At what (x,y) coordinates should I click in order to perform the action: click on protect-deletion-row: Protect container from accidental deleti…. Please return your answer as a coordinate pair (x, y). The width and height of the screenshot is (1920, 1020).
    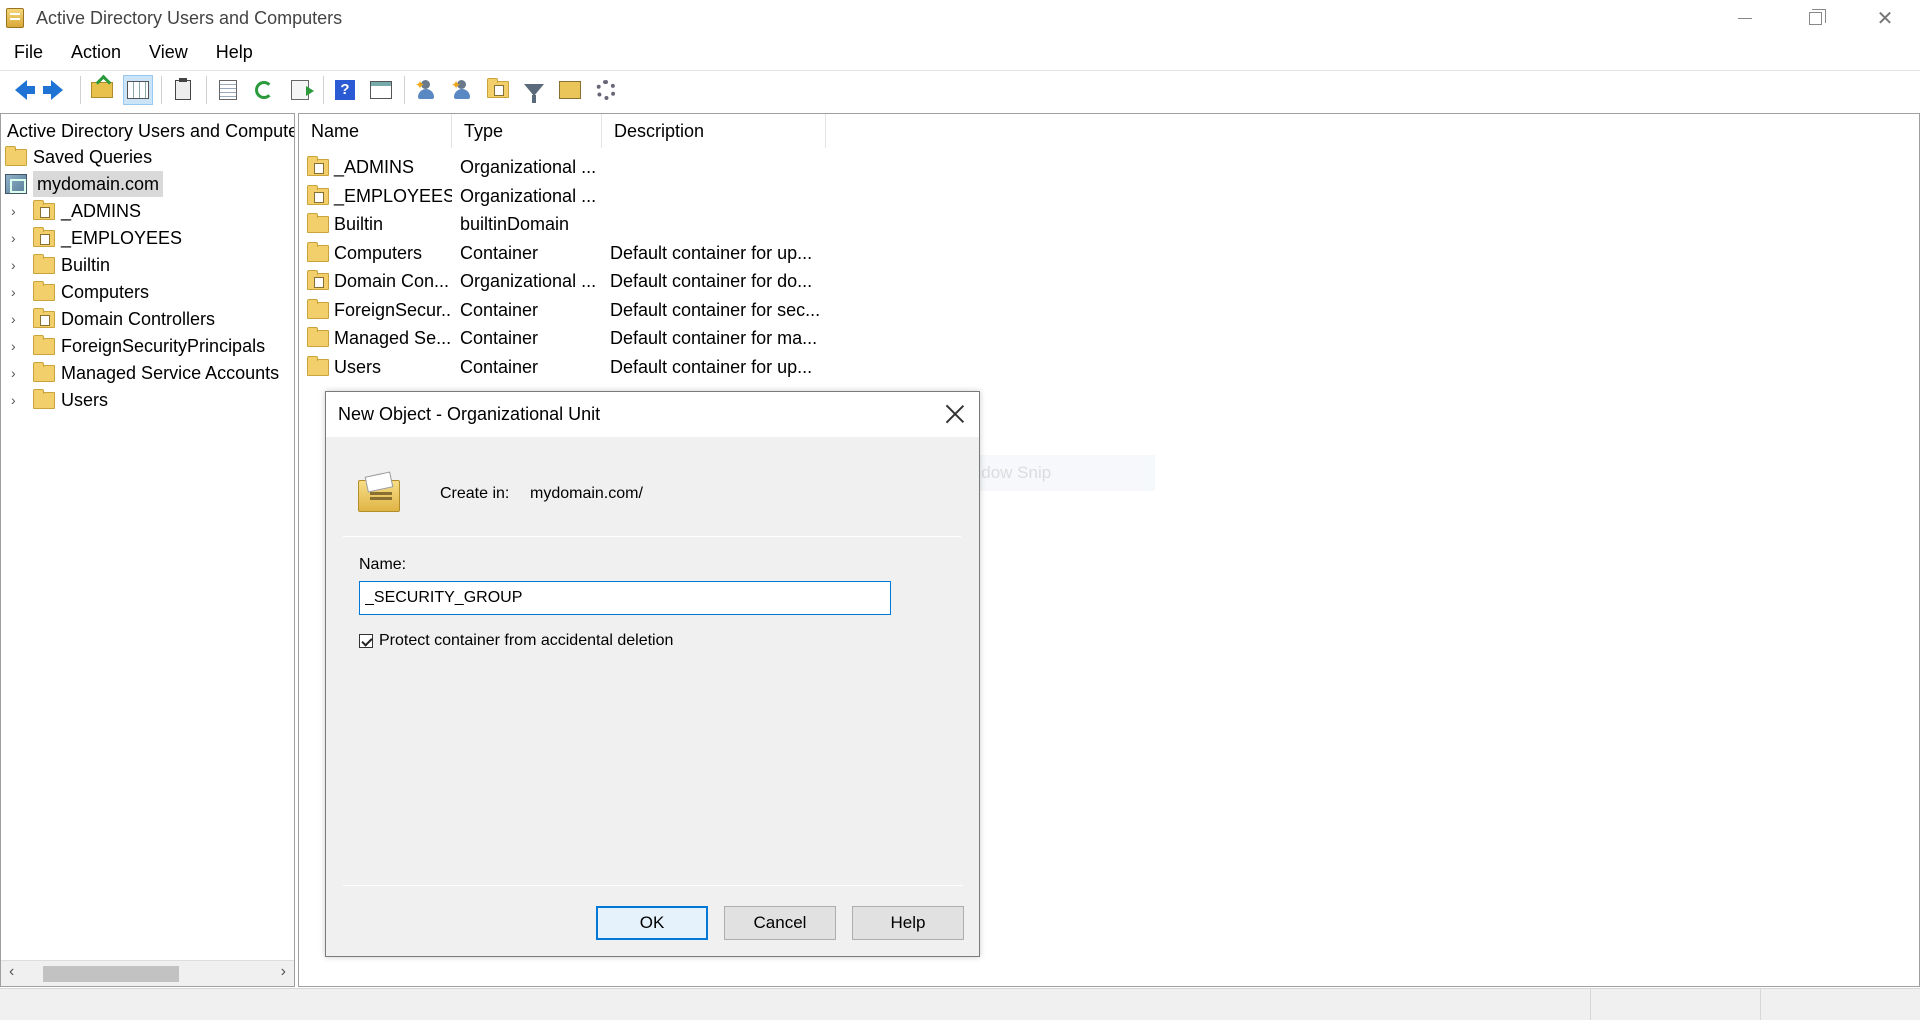
    Looking at the image, I should click on (516, 641).